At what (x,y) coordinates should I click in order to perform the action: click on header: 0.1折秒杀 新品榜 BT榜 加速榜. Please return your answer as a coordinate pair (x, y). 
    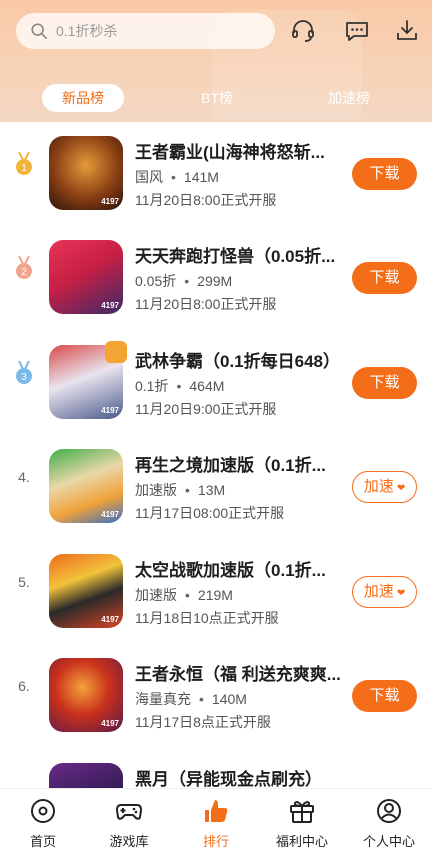
    Looking at the image, I should click on (216, 61).